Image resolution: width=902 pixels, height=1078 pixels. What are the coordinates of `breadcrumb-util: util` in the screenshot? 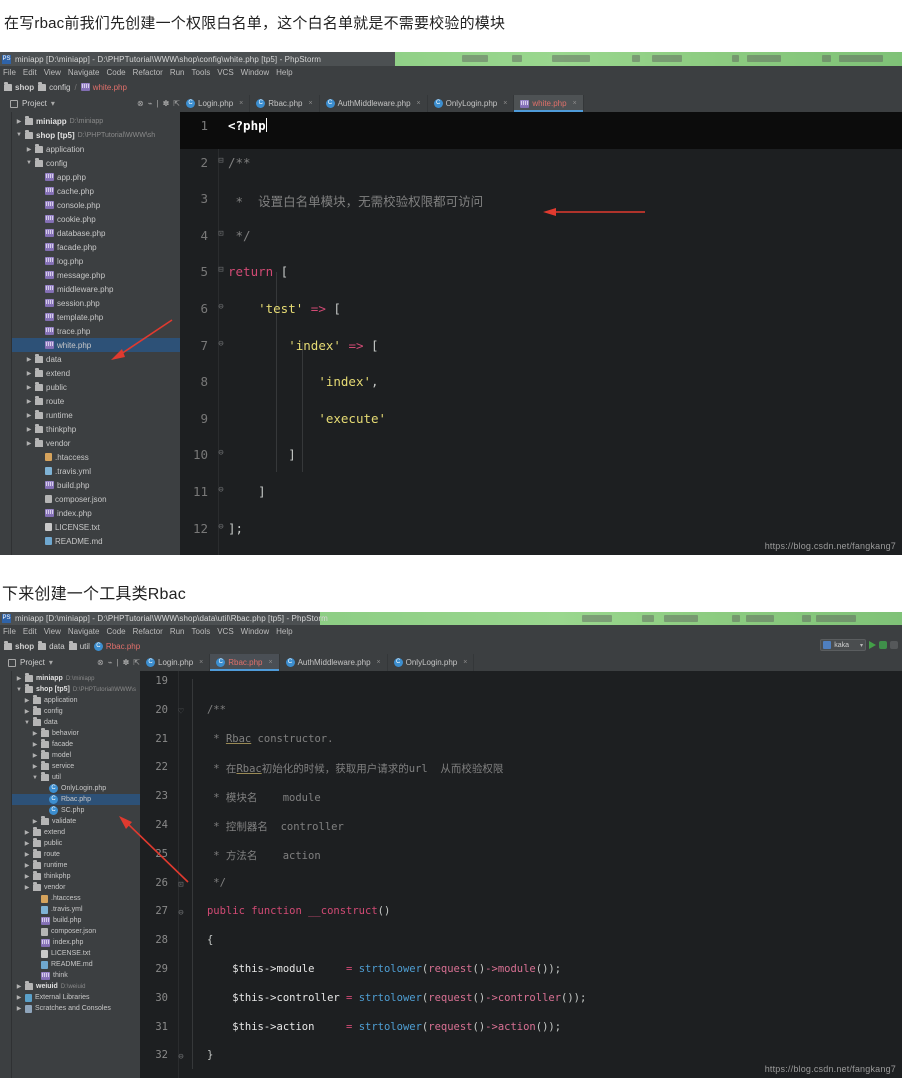 It's located at (79, 645).